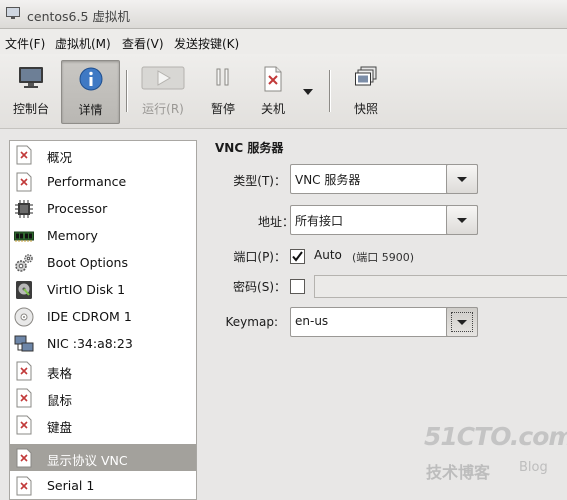 Image resolution: width=567 pixels, height=500 pixels. Describe the element at coordinates (31, 91) in the screenshot. I see `console-button: 控制台` at that location.